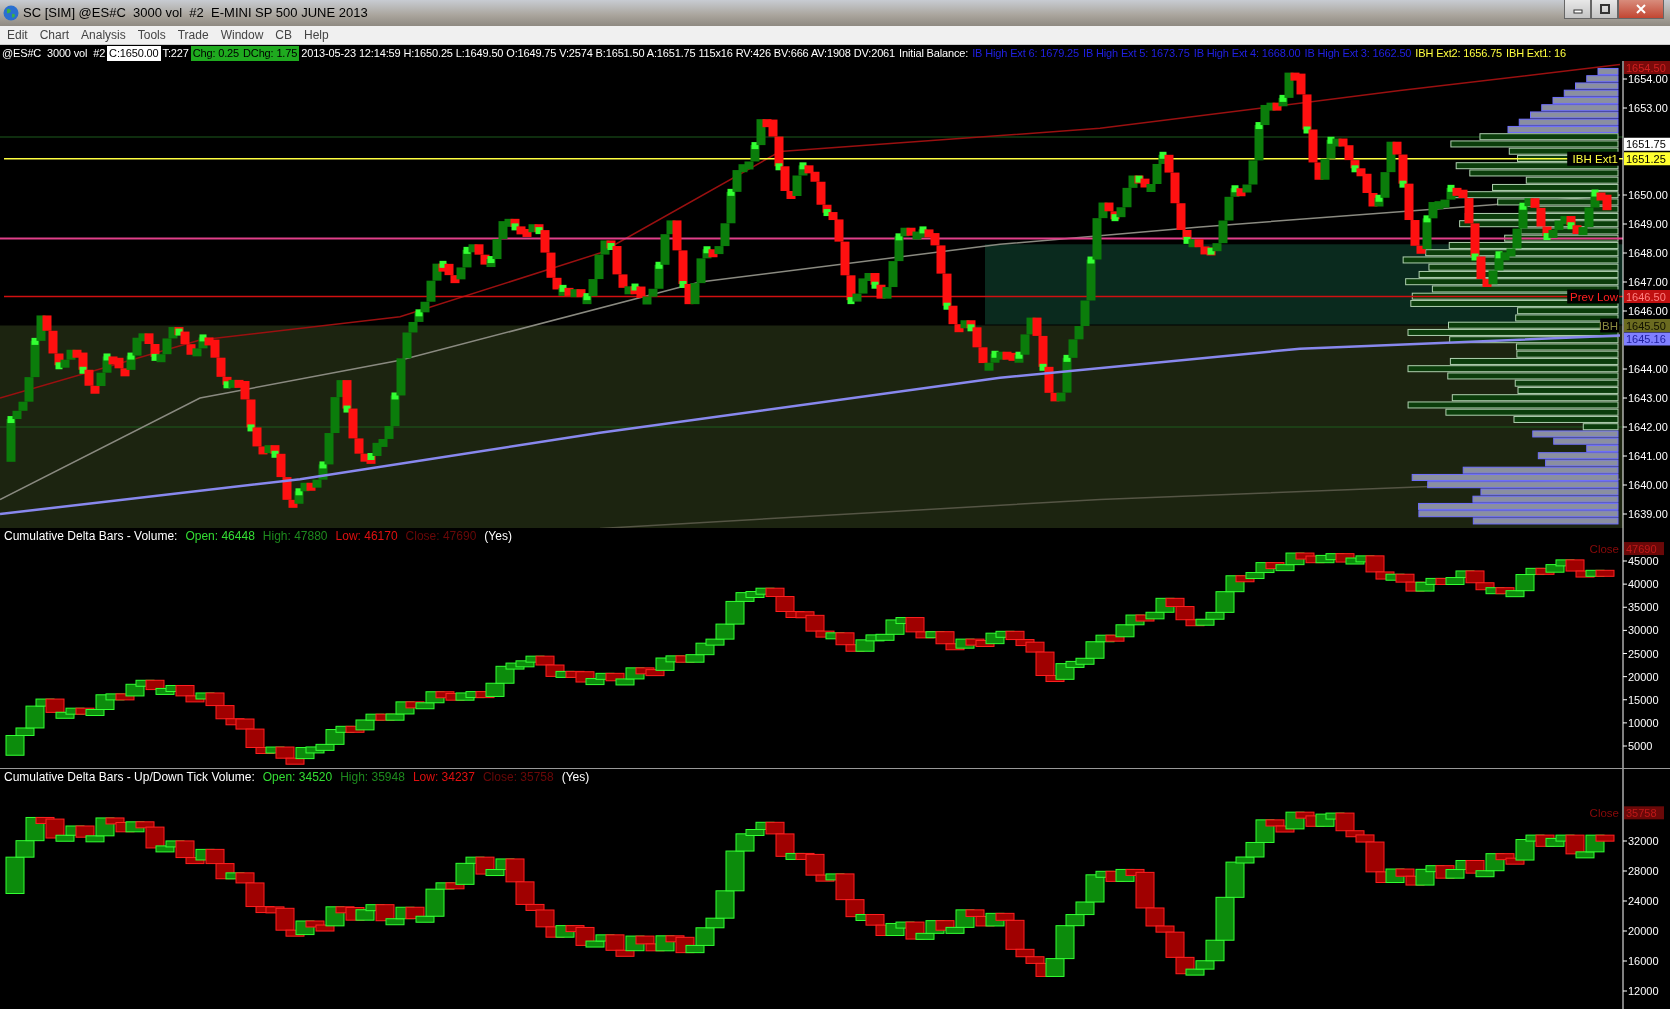 The height and width of the screenshot is (1009, 1670). I want to click on stat-text: Close: 47690, so click(441, 536).